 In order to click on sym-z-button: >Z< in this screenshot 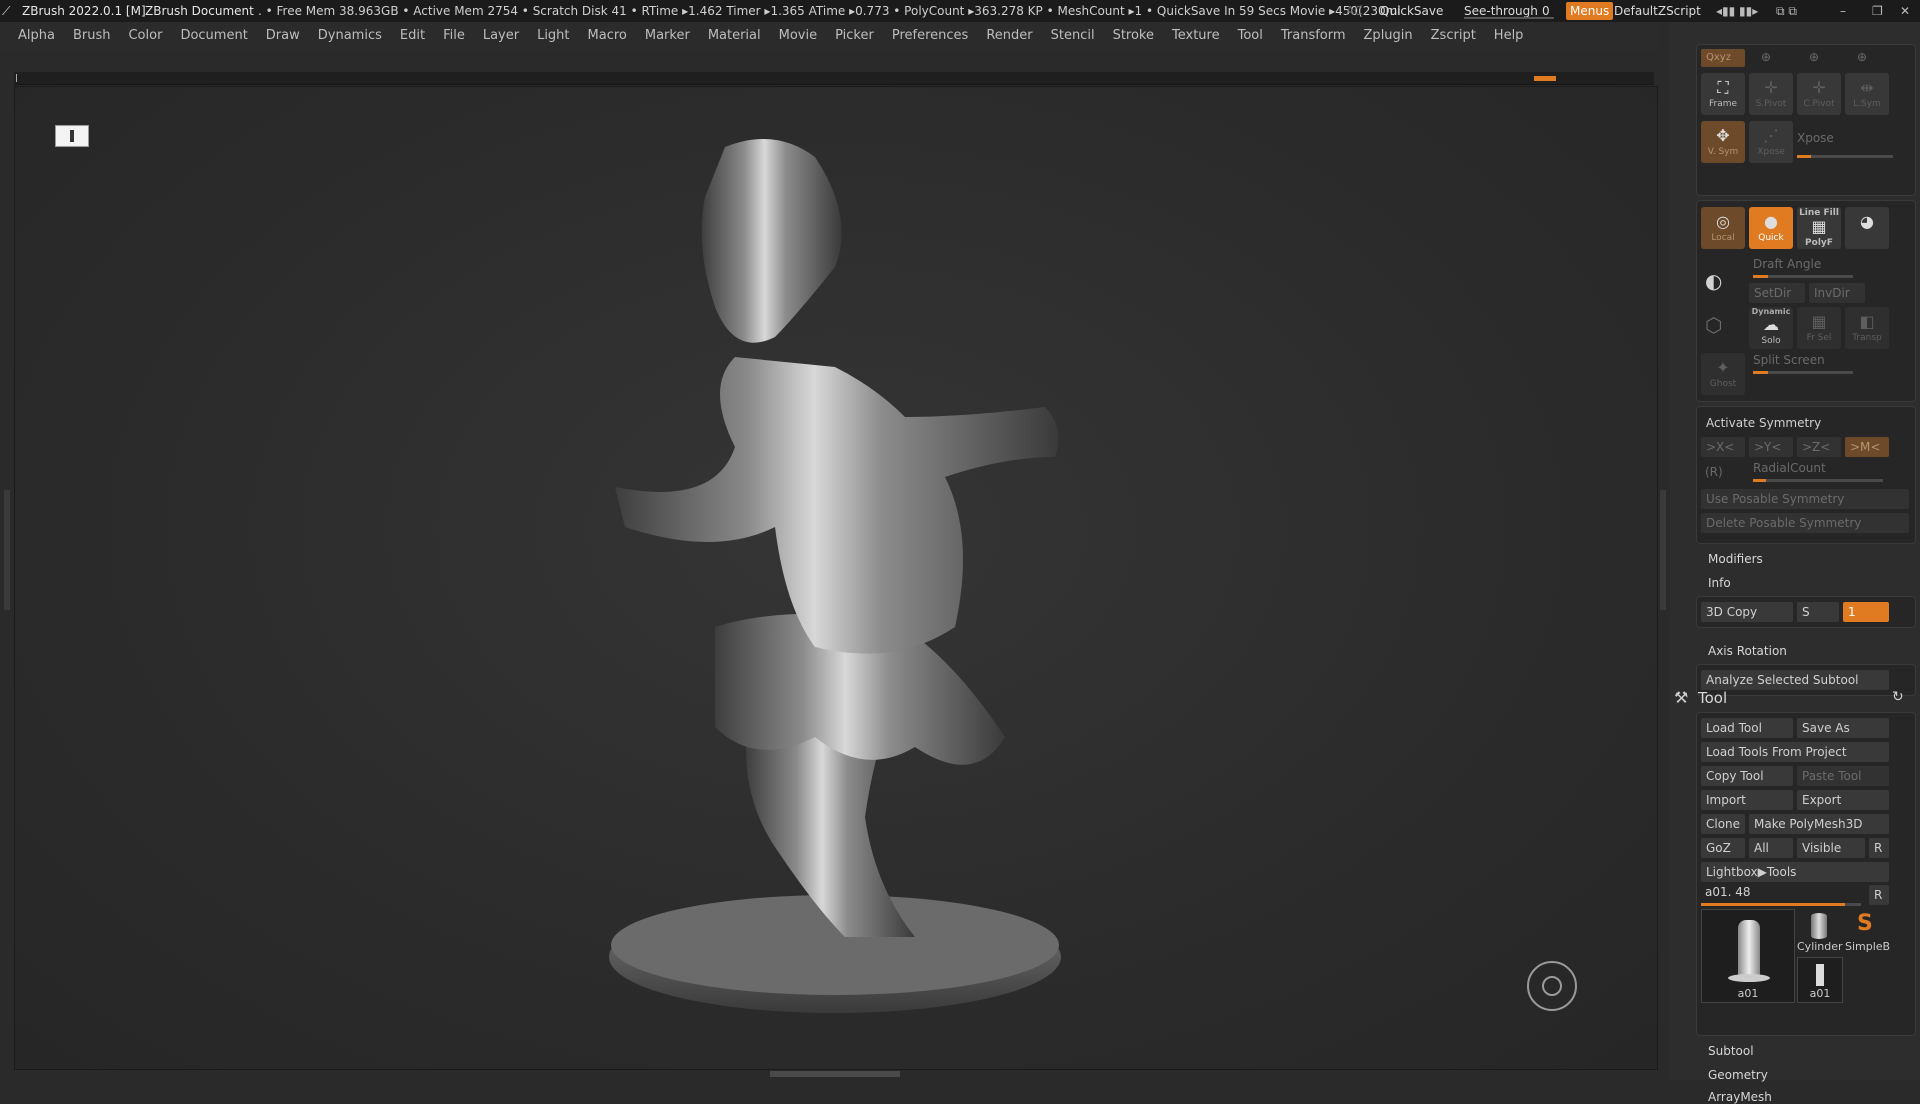, I will do `click(1819, 447)`.